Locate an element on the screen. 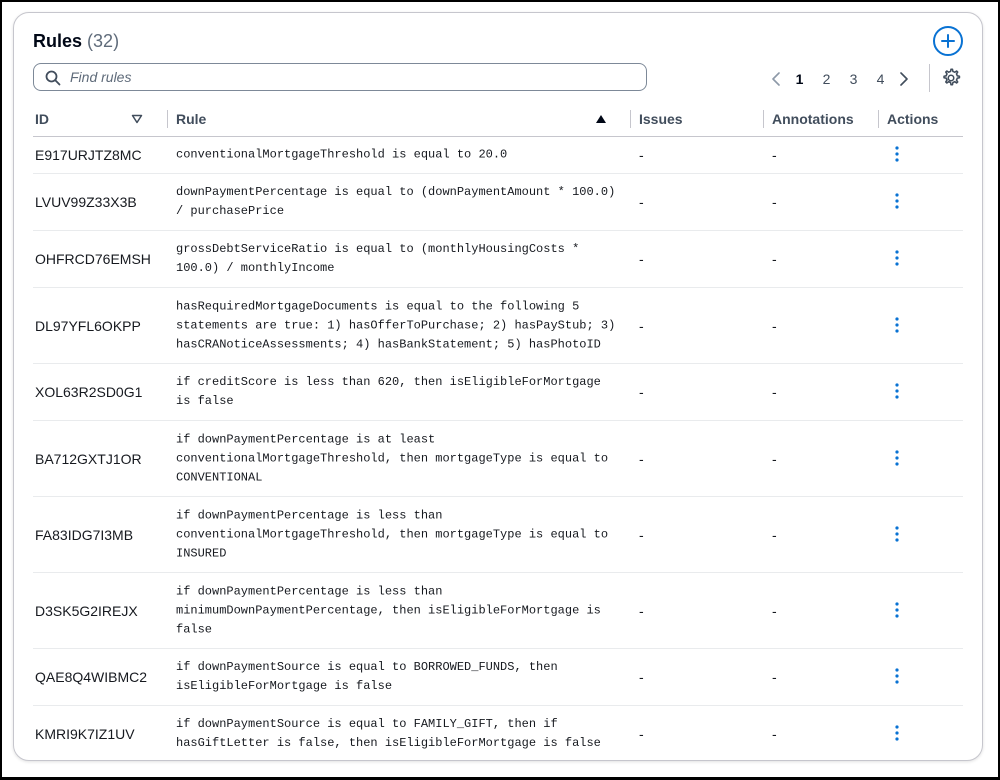 The image size is (1000, 780). rule-id: LVUV99Z33X3B is located at coordinates (86, 202).